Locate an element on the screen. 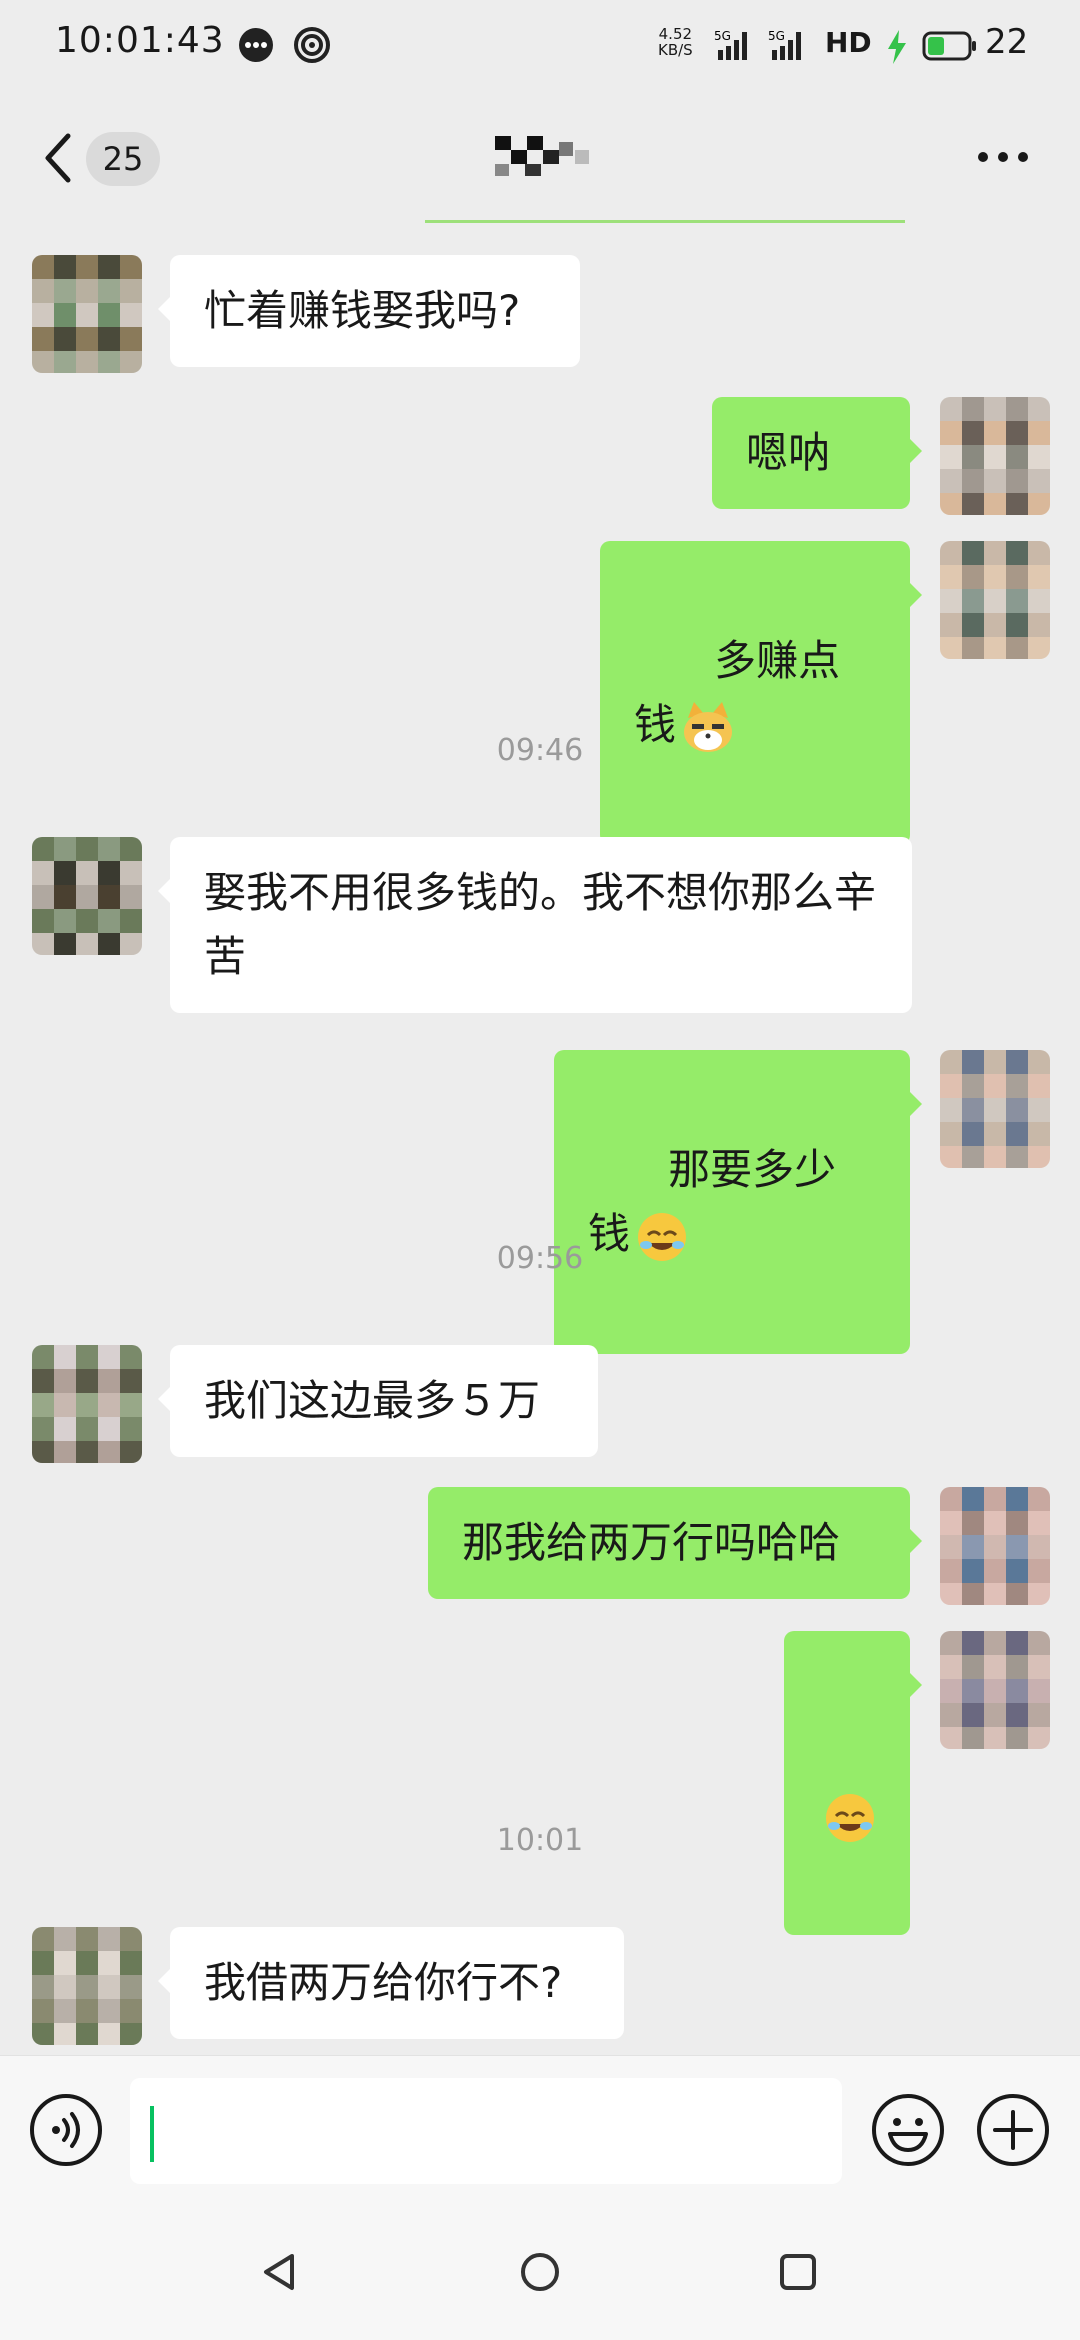  plus-icon is located at coordinates (1013, 2130).